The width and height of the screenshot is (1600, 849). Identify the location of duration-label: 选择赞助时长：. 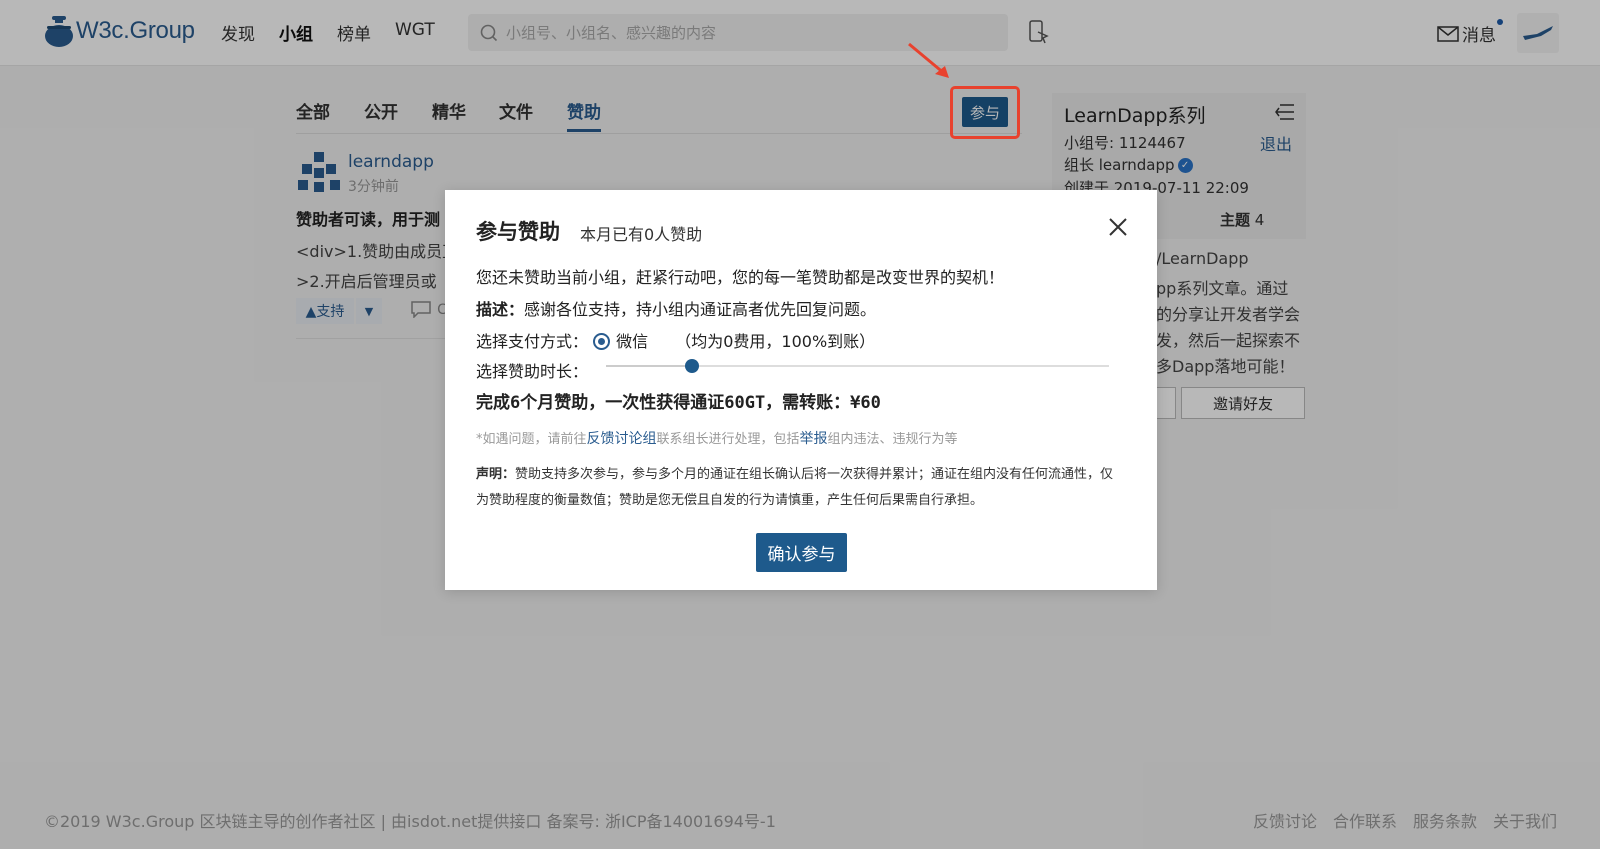
(532, 371).